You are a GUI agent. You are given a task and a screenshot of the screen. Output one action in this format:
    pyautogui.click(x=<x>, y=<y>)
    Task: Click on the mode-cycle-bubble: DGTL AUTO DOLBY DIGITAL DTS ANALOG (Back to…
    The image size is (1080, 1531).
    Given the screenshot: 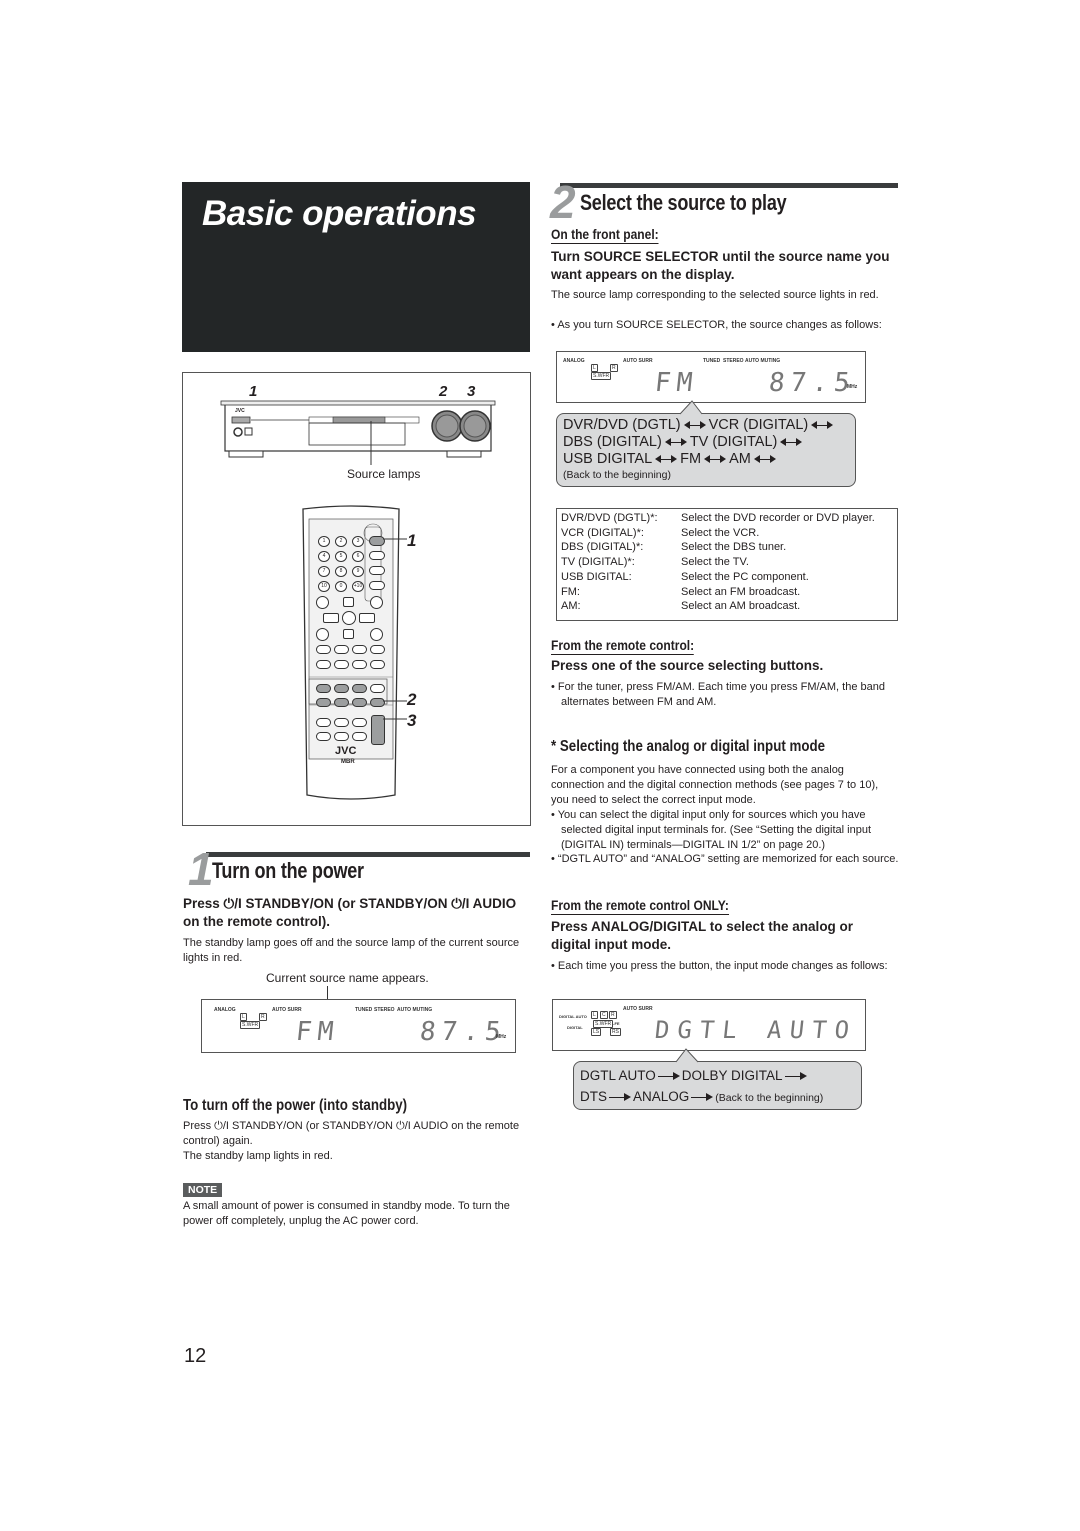 What is the action you would take?
    pyautogui.click(x=717, y=1085)
    